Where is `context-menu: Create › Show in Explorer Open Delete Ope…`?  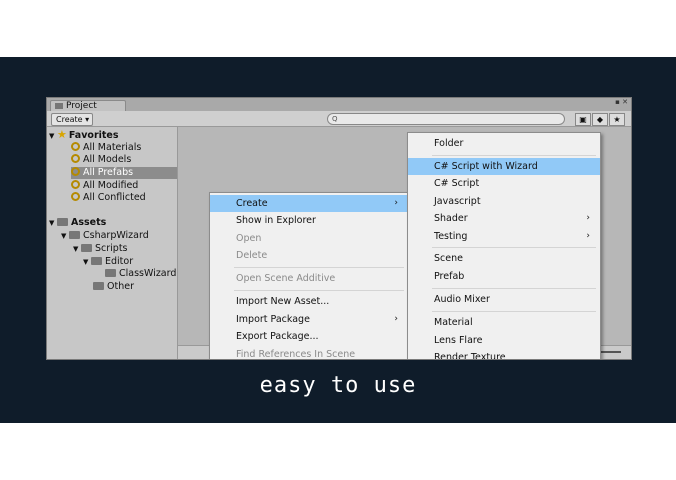
context-menu: Create › Show in Explorer Open Delete Ope… is located at coordinates (309, 276).